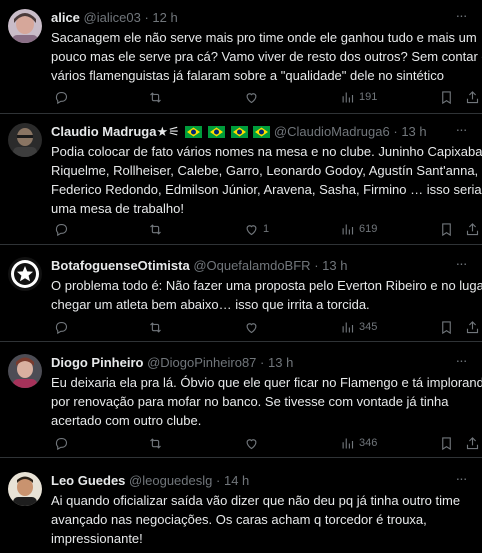 The height and width of the screenshot is (553, 482). I want to click on tweet-header: Leo Guedes @leoguedeslg · 14 h, so click(251, 481).